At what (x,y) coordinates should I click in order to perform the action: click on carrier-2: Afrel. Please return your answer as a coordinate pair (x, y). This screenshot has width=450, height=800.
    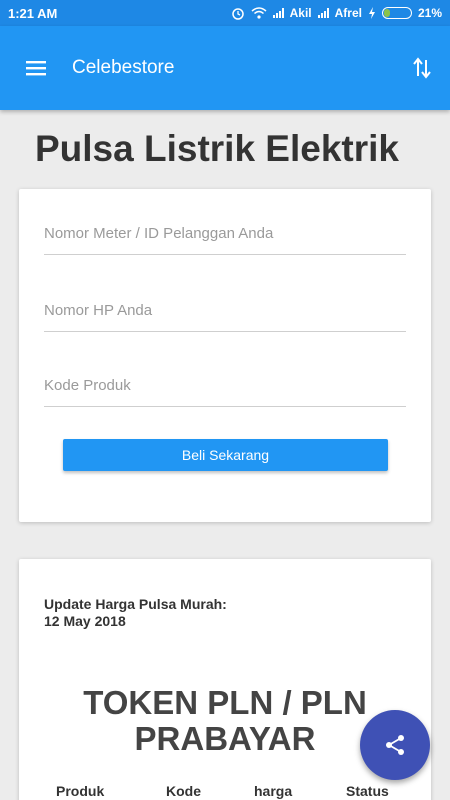
    Looking at the image, I should click on (348, 13).